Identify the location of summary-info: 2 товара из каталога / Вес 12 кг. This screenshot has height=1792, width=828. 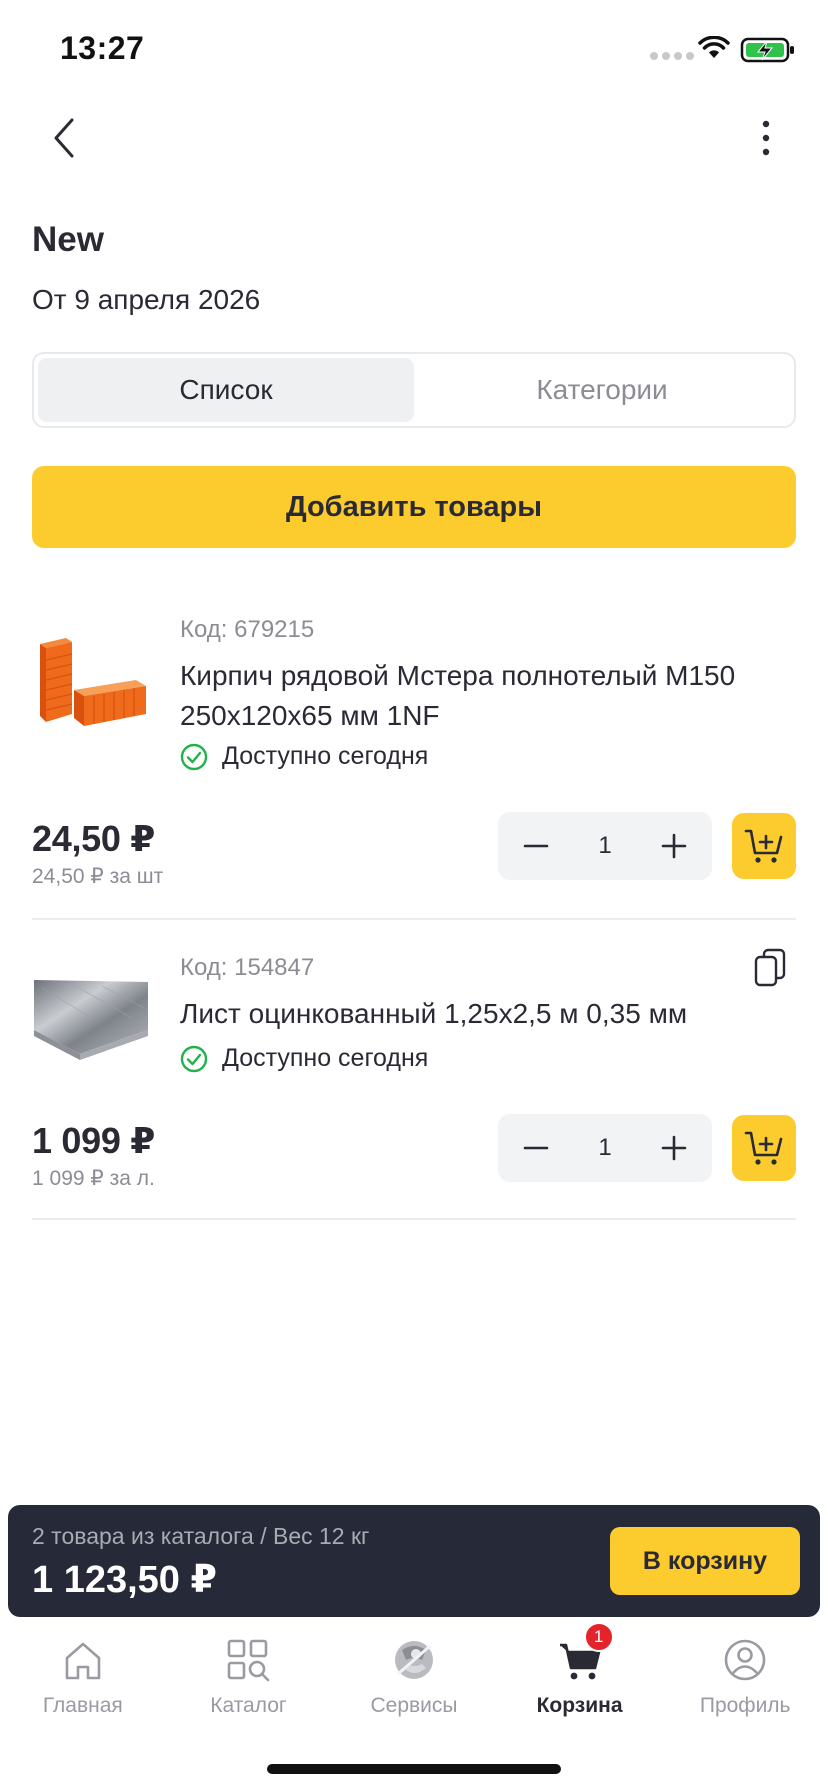
(201, 1536).